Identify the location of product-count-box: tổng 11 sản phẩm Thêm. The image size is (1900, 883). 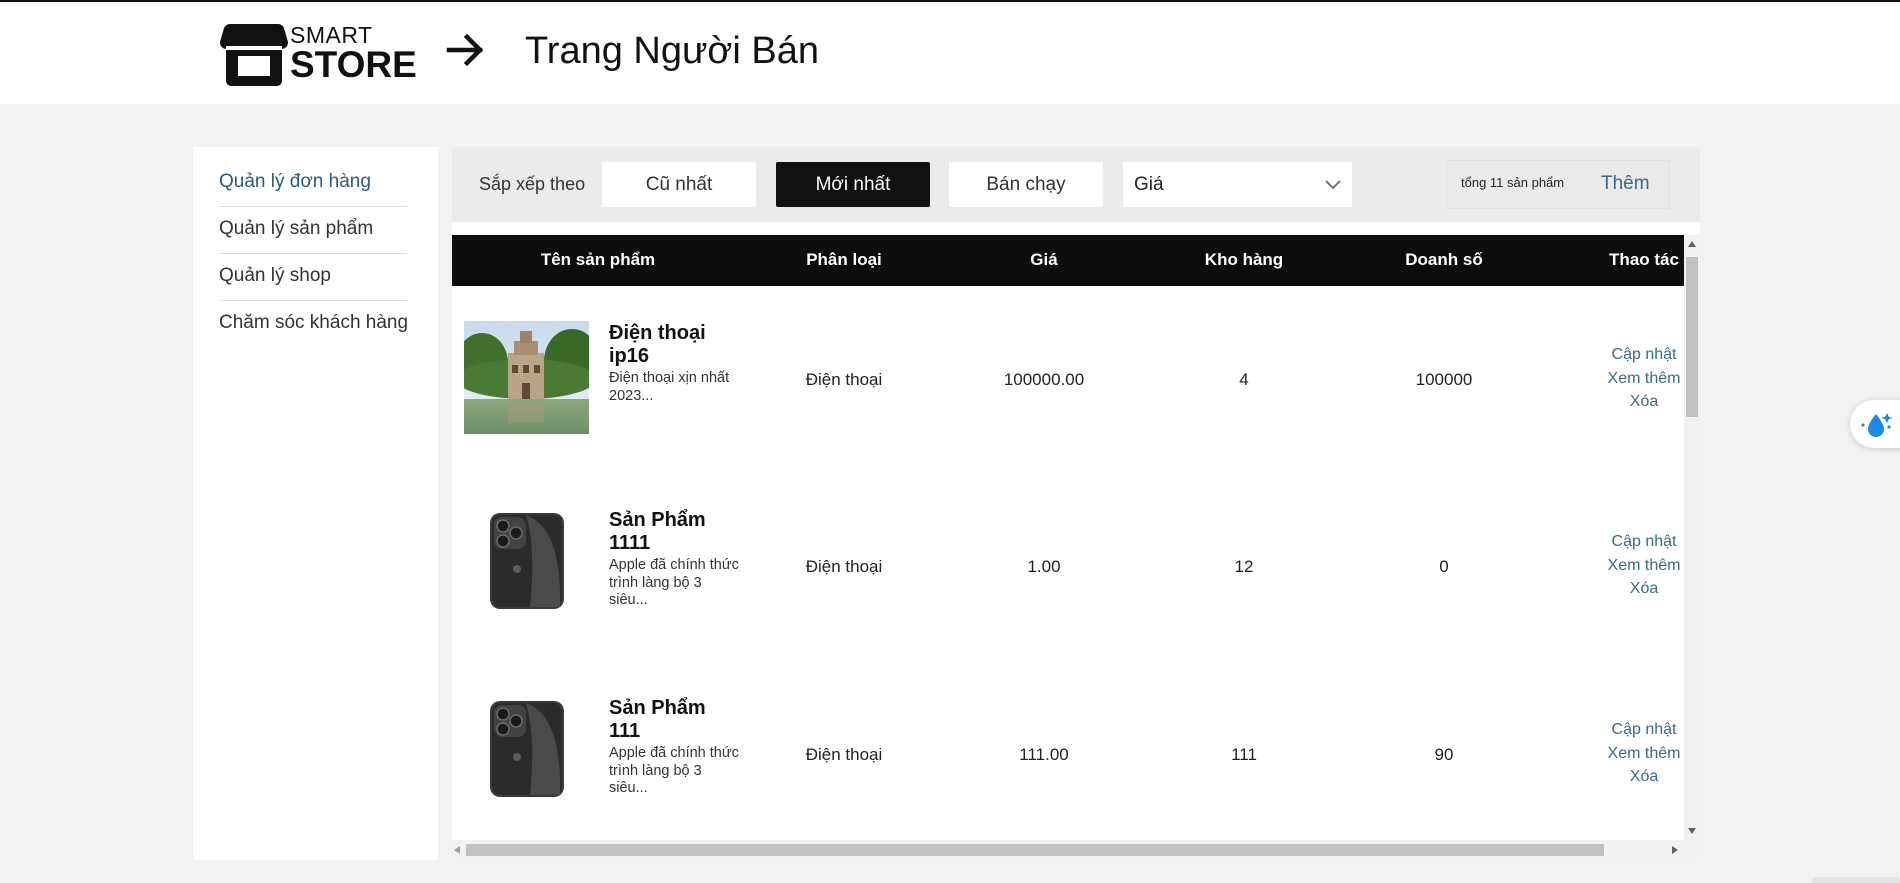
(1558, 184).